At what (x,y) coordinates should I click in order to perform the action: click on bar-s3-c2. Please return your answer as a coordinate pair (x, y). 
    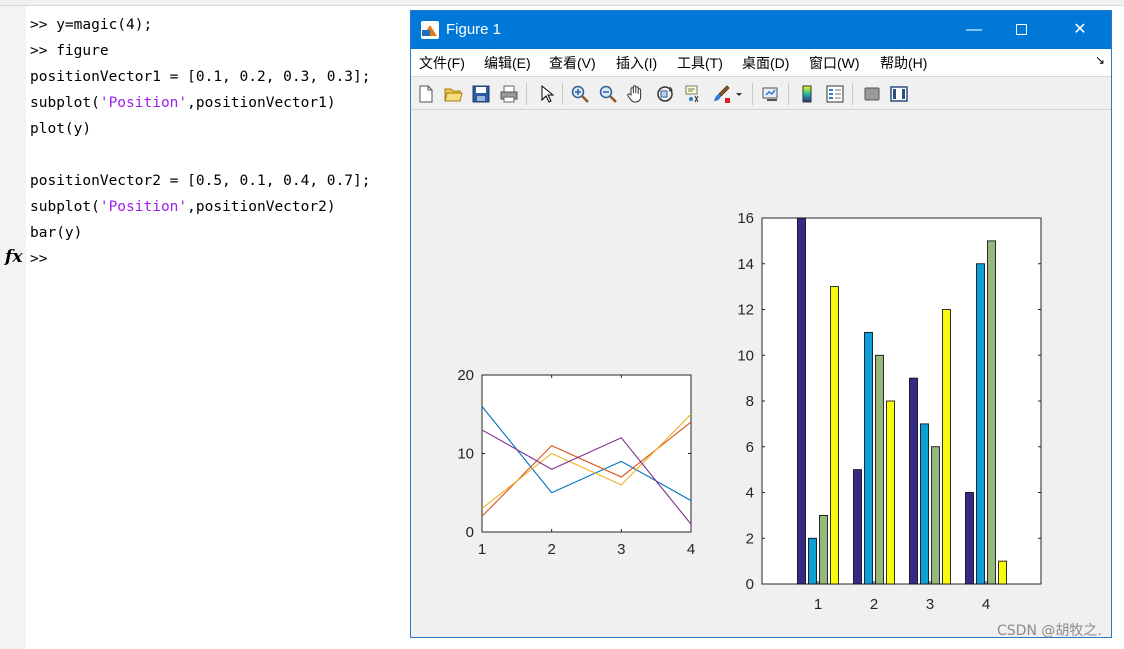
    Looking at the image, I should click on (879, 469).